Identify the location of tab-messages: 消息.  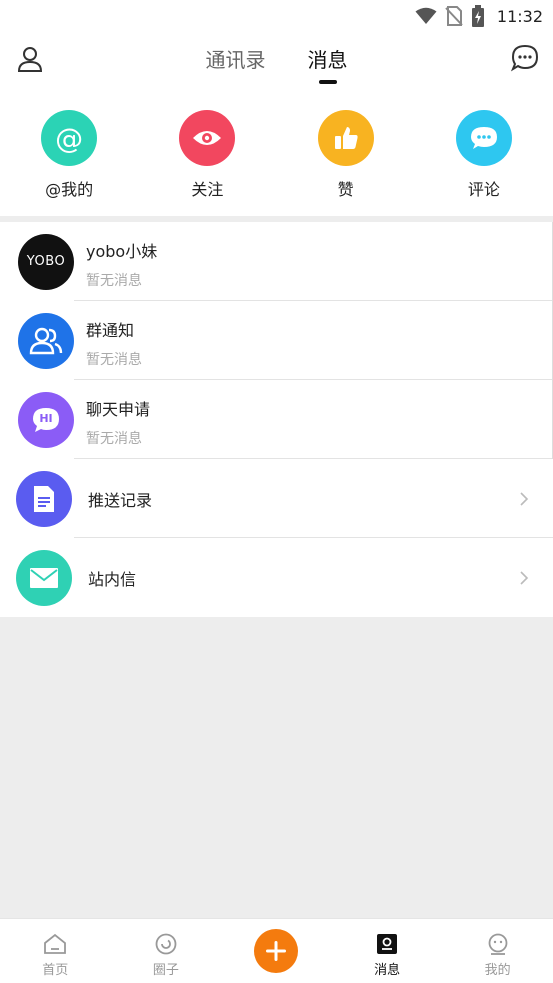
(328, 63).